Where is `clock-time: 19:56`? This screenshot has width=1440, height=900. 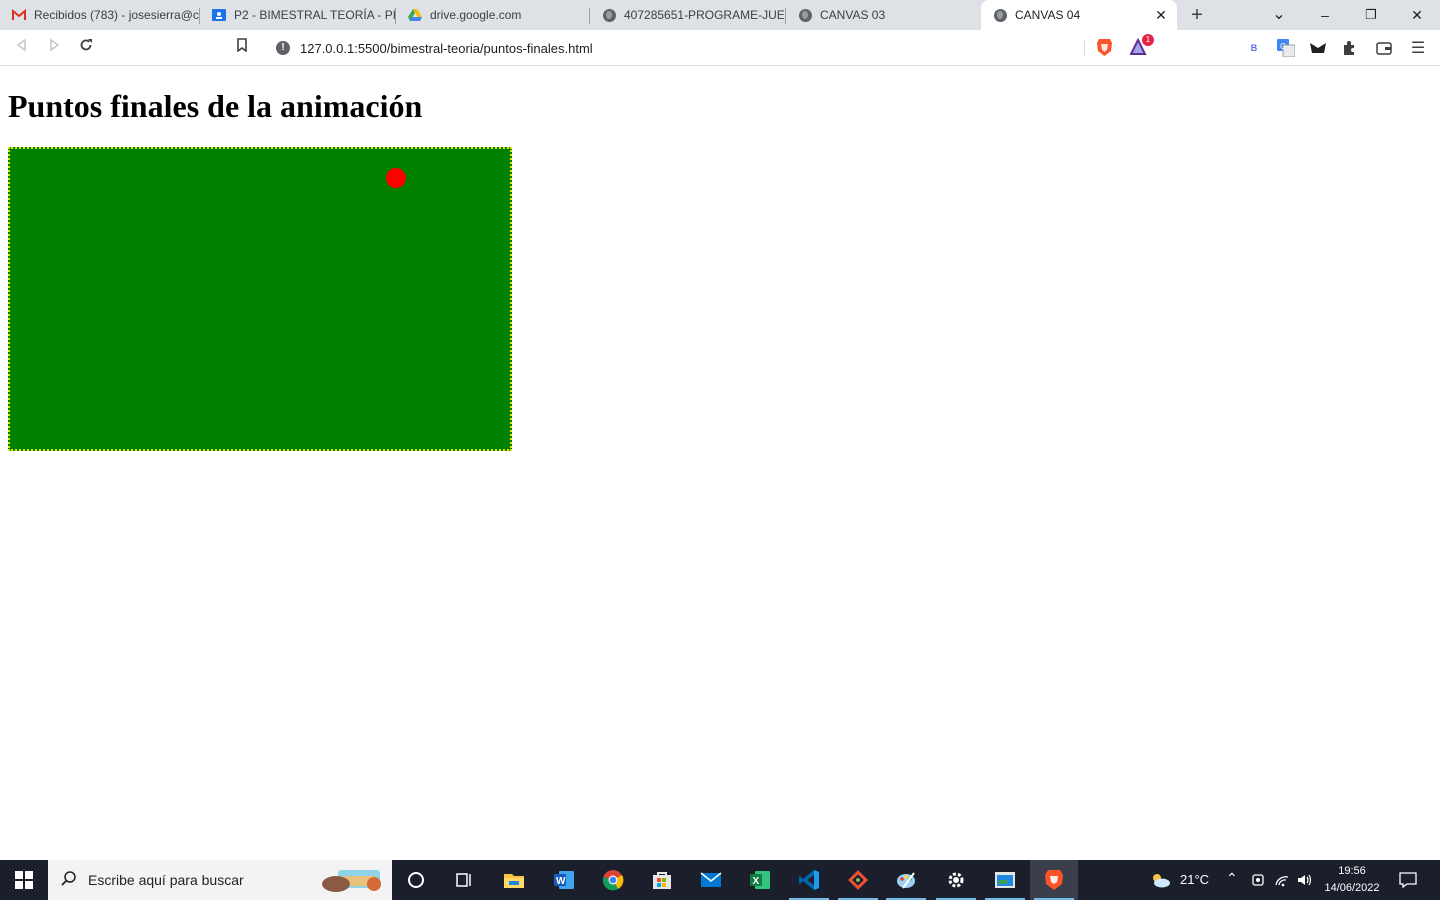 clock-time: 19:56 is located at coordinates (1352, 871).